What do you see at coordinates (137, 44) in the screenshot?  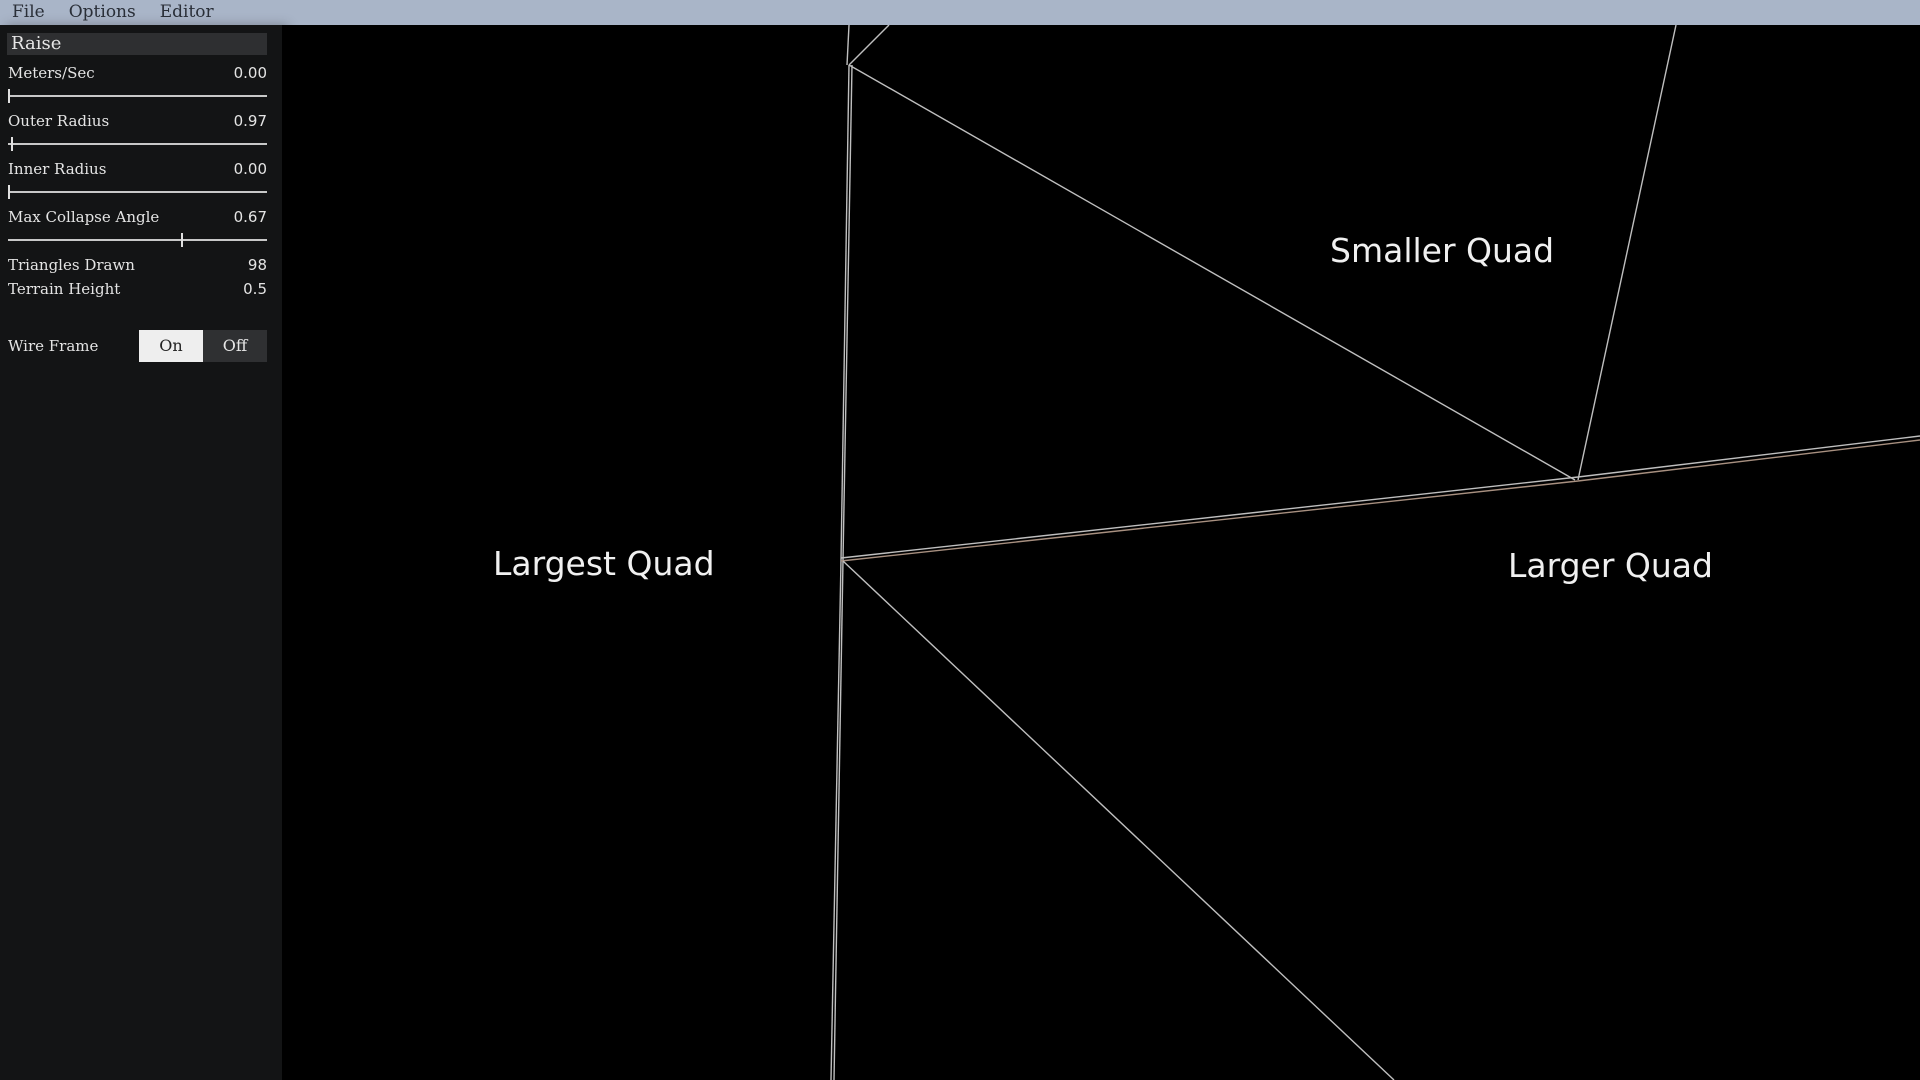 I see `panel-title: Raise` at bounding box center [137, 44].